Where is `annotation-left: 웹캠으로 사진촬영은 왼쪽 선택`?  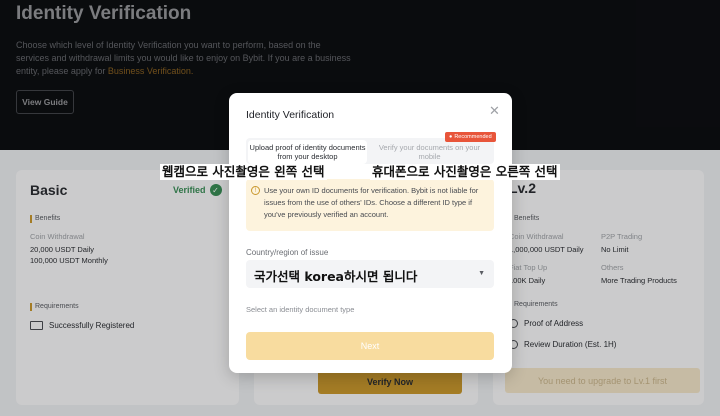 annotation-left: 웹캠으로 사진촬영은 왼쪽 선택 is located at coordinates (243, 172).